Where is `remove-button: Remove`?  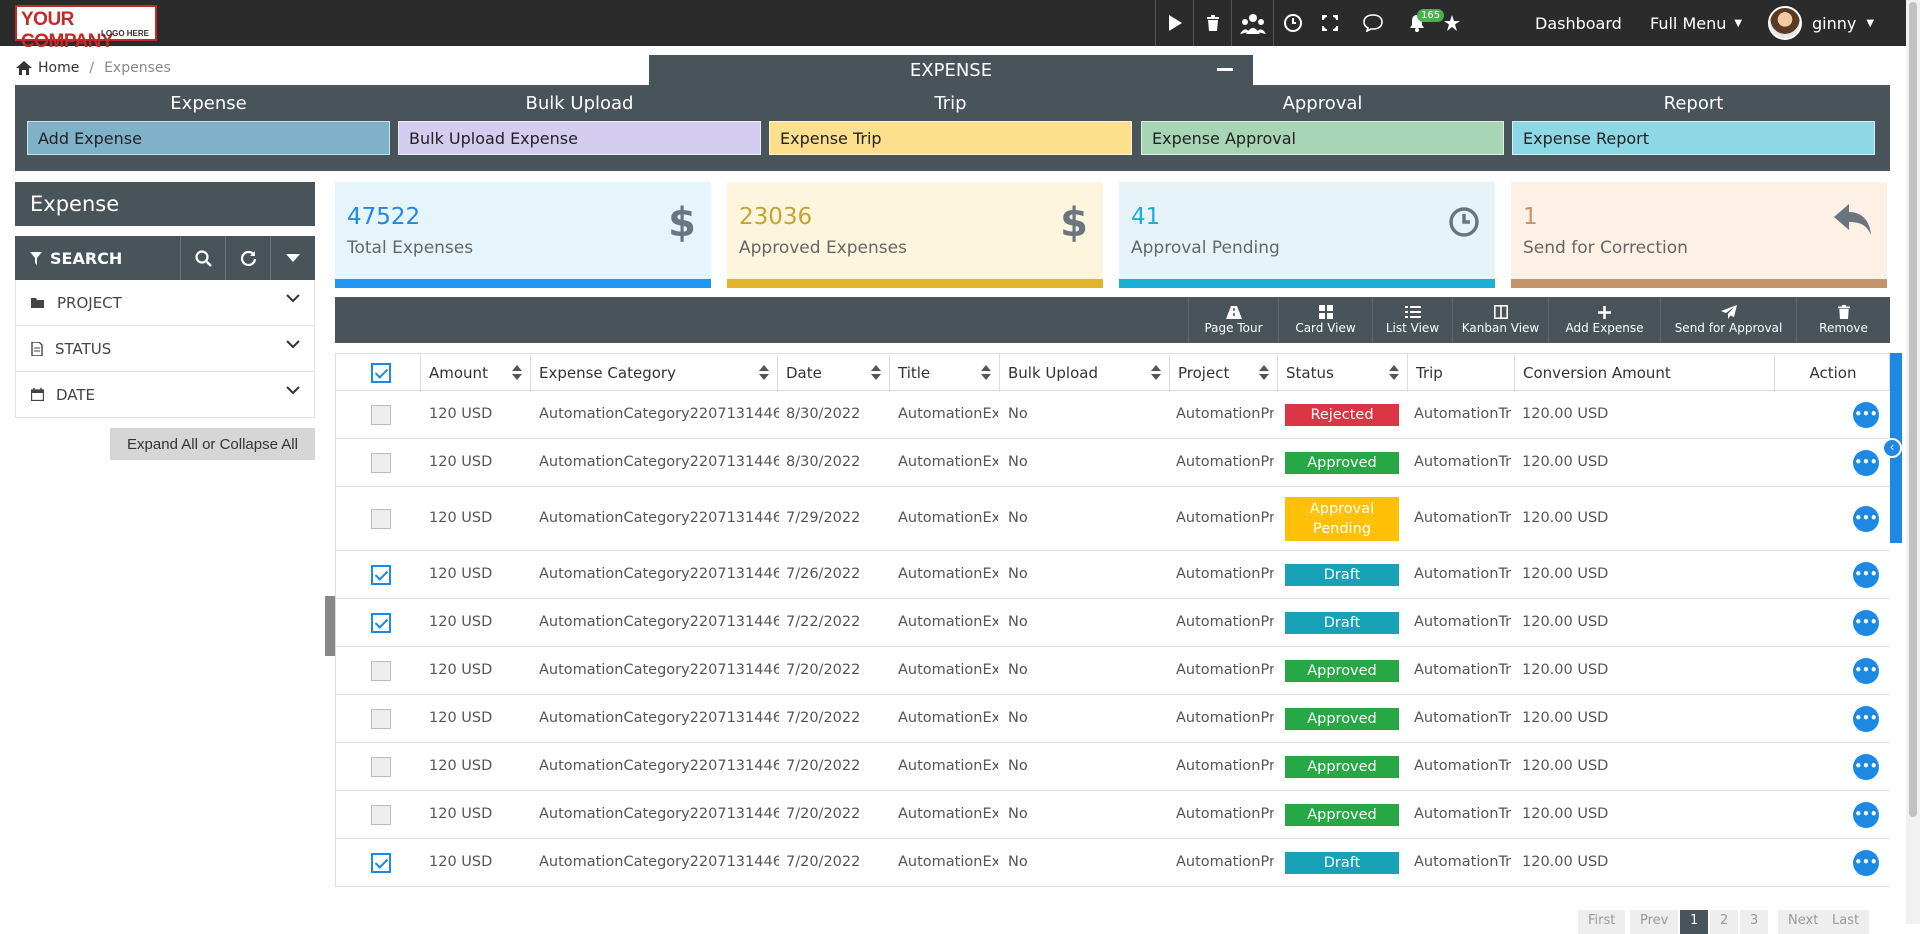 remove-button: Remove is located at coordinates (1843, 320).